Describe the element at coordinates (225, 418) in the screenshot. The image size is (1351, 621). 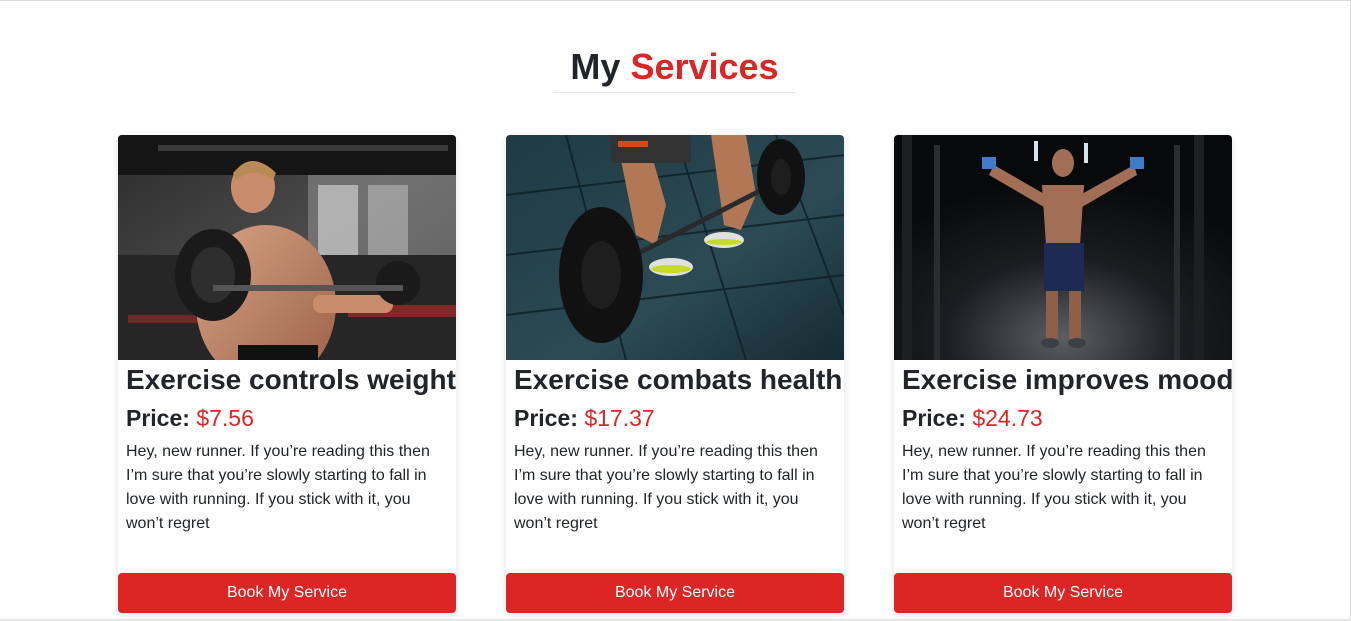
I see `price-value: $7.56` at that location.